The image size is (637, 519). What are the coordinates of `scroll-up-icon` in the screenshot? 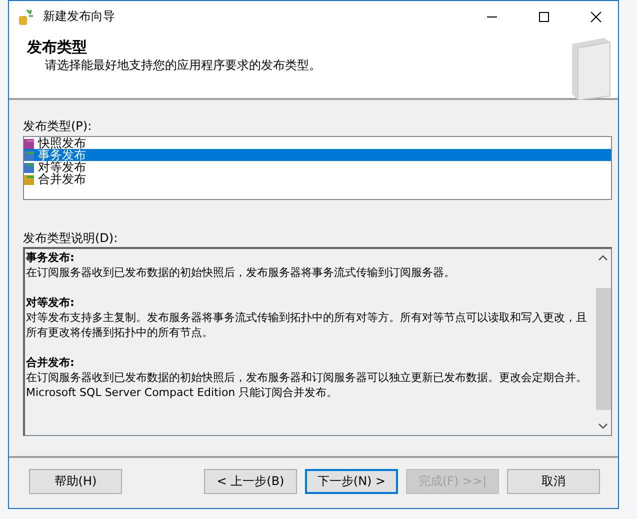 It's located at (603, 258).